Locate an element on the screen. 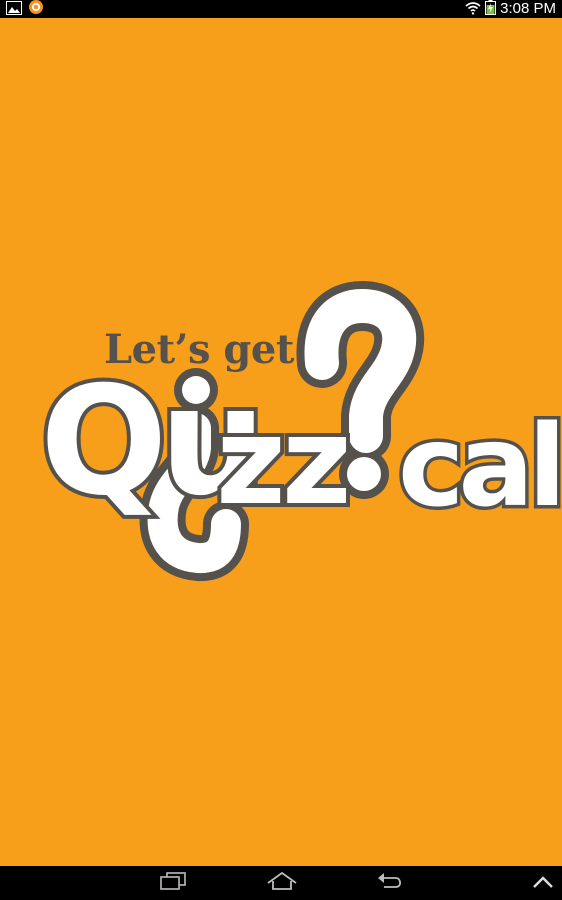  recent-apps-icon is located at coordinates (173, 883).